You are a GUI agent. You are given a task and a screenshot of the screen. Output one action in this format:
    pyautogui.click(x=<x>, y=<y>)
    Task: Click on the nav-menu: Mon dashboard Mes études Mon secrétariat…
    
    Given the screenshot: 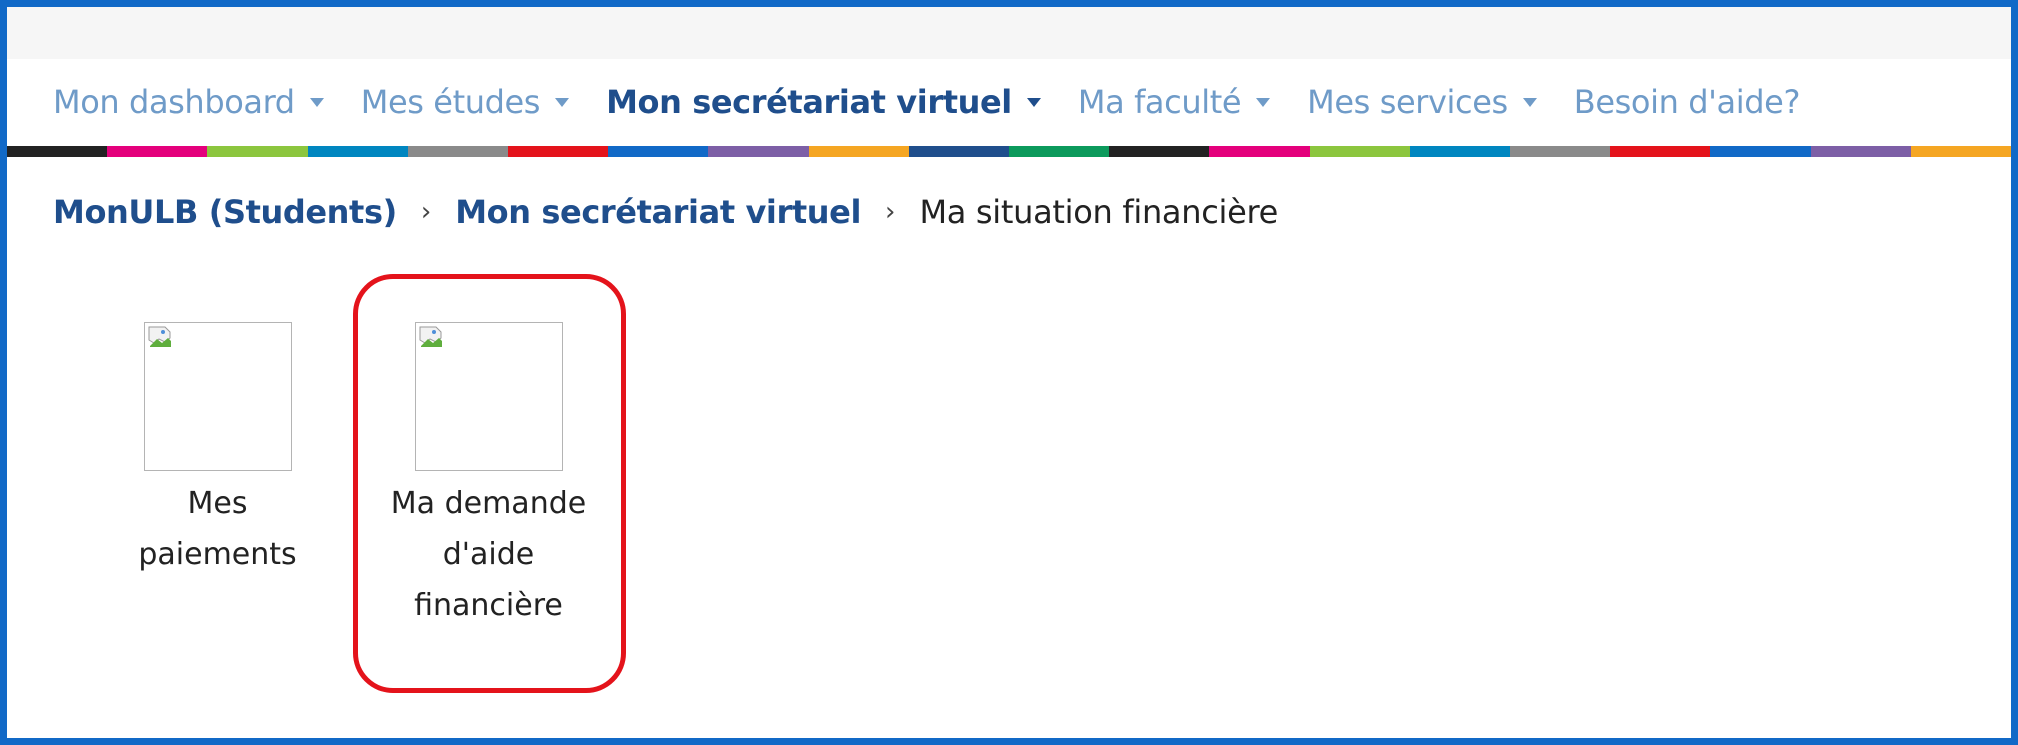 What is the action you would take?
    pyautogui.click(x=945, y=102)
    